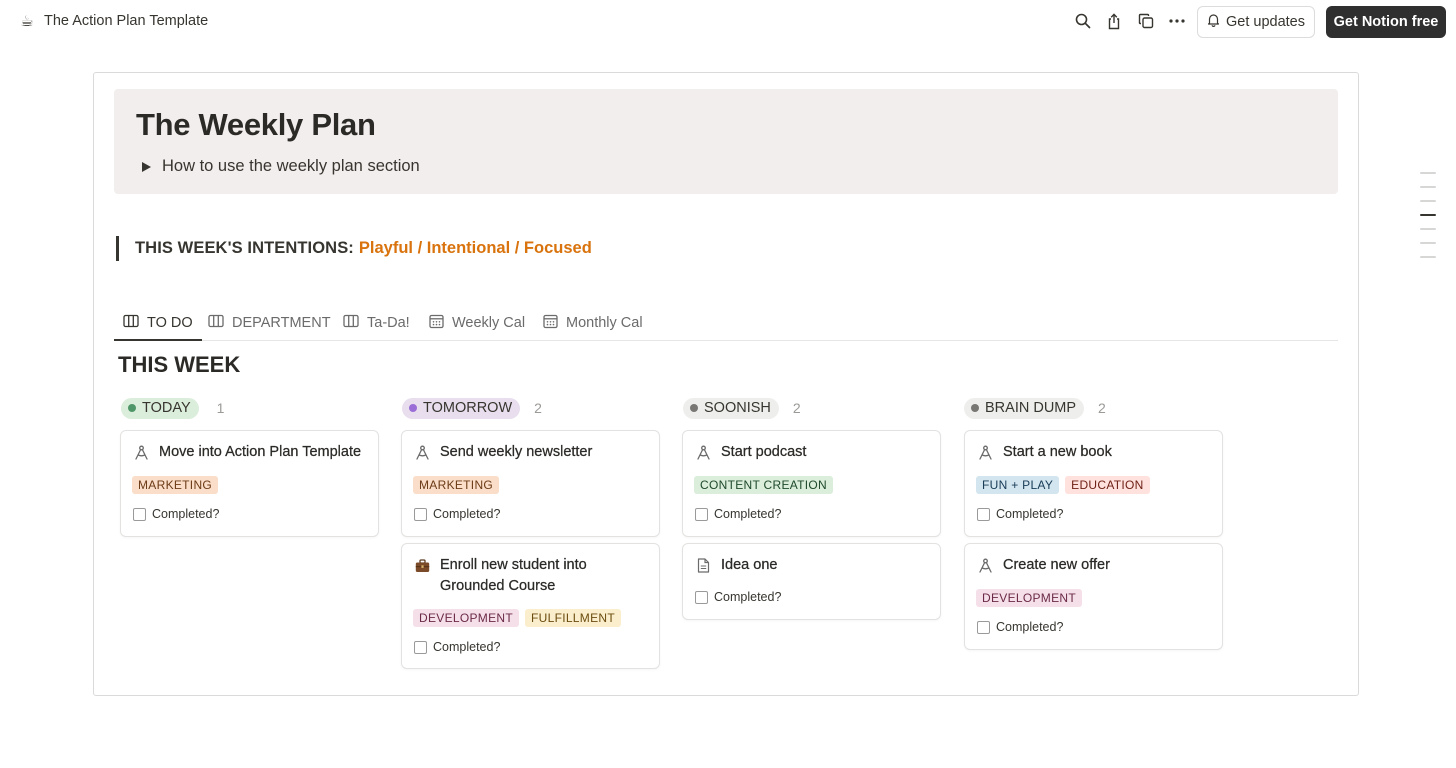  What do you see at coordinates (1114, 21) in the screenshot?
I see `share-icon` at bounding box center [1114, 21].